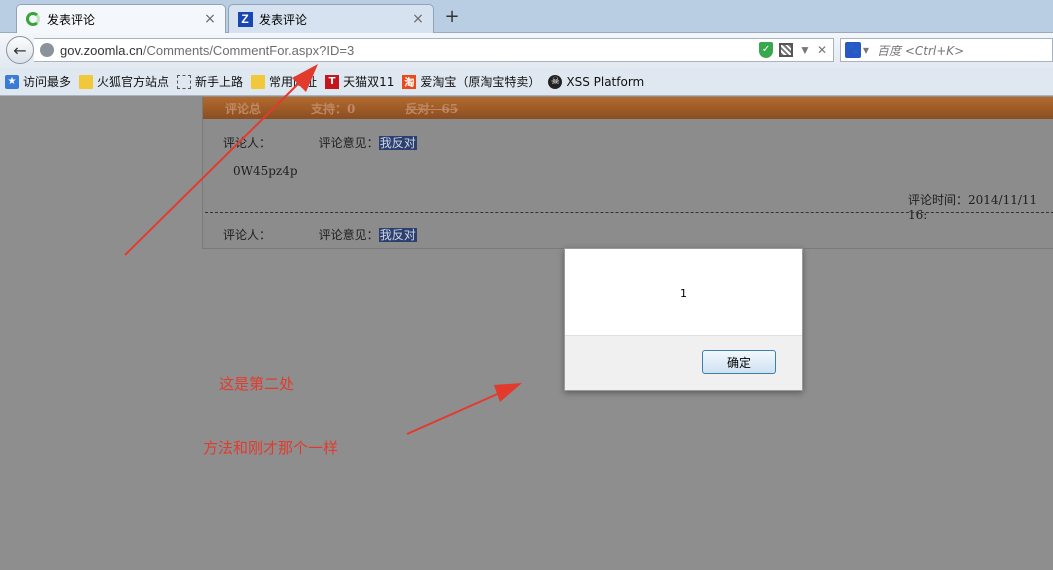 The image size is (1053, 570). What do you see at coordinates (248, 50) in the screenshot?
I see `url-path: /Comments/CommentFor.aspx?ID=3` at bounding box center [248, 50].